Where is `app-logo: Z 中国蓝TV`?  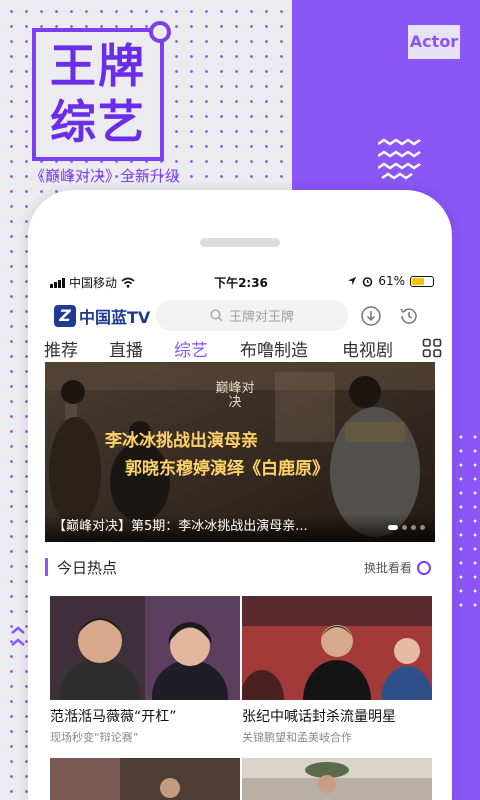
app-logo: Z 中国蓝TV is located at coordinates (102, 316).